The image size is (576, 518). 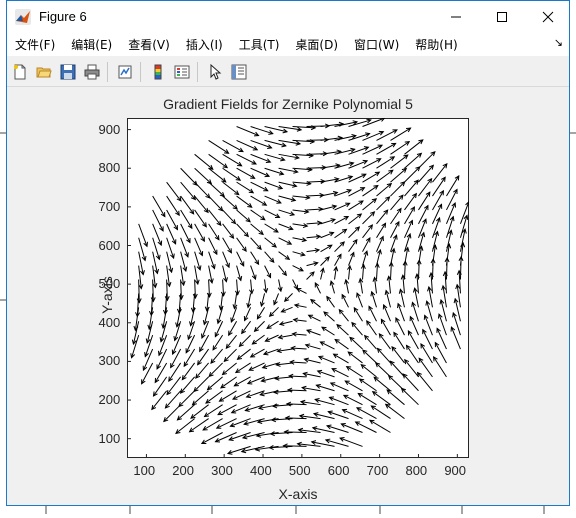 I want to click on toolbar-separator, so click(x=197, y=71).